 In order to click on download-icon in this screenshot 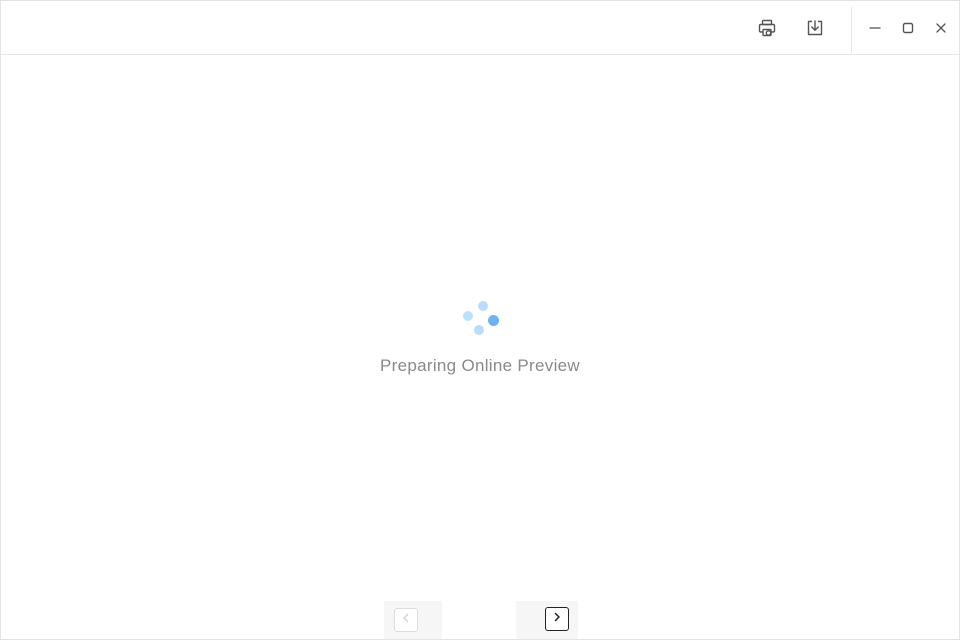, I will do `click(815, 28)`.